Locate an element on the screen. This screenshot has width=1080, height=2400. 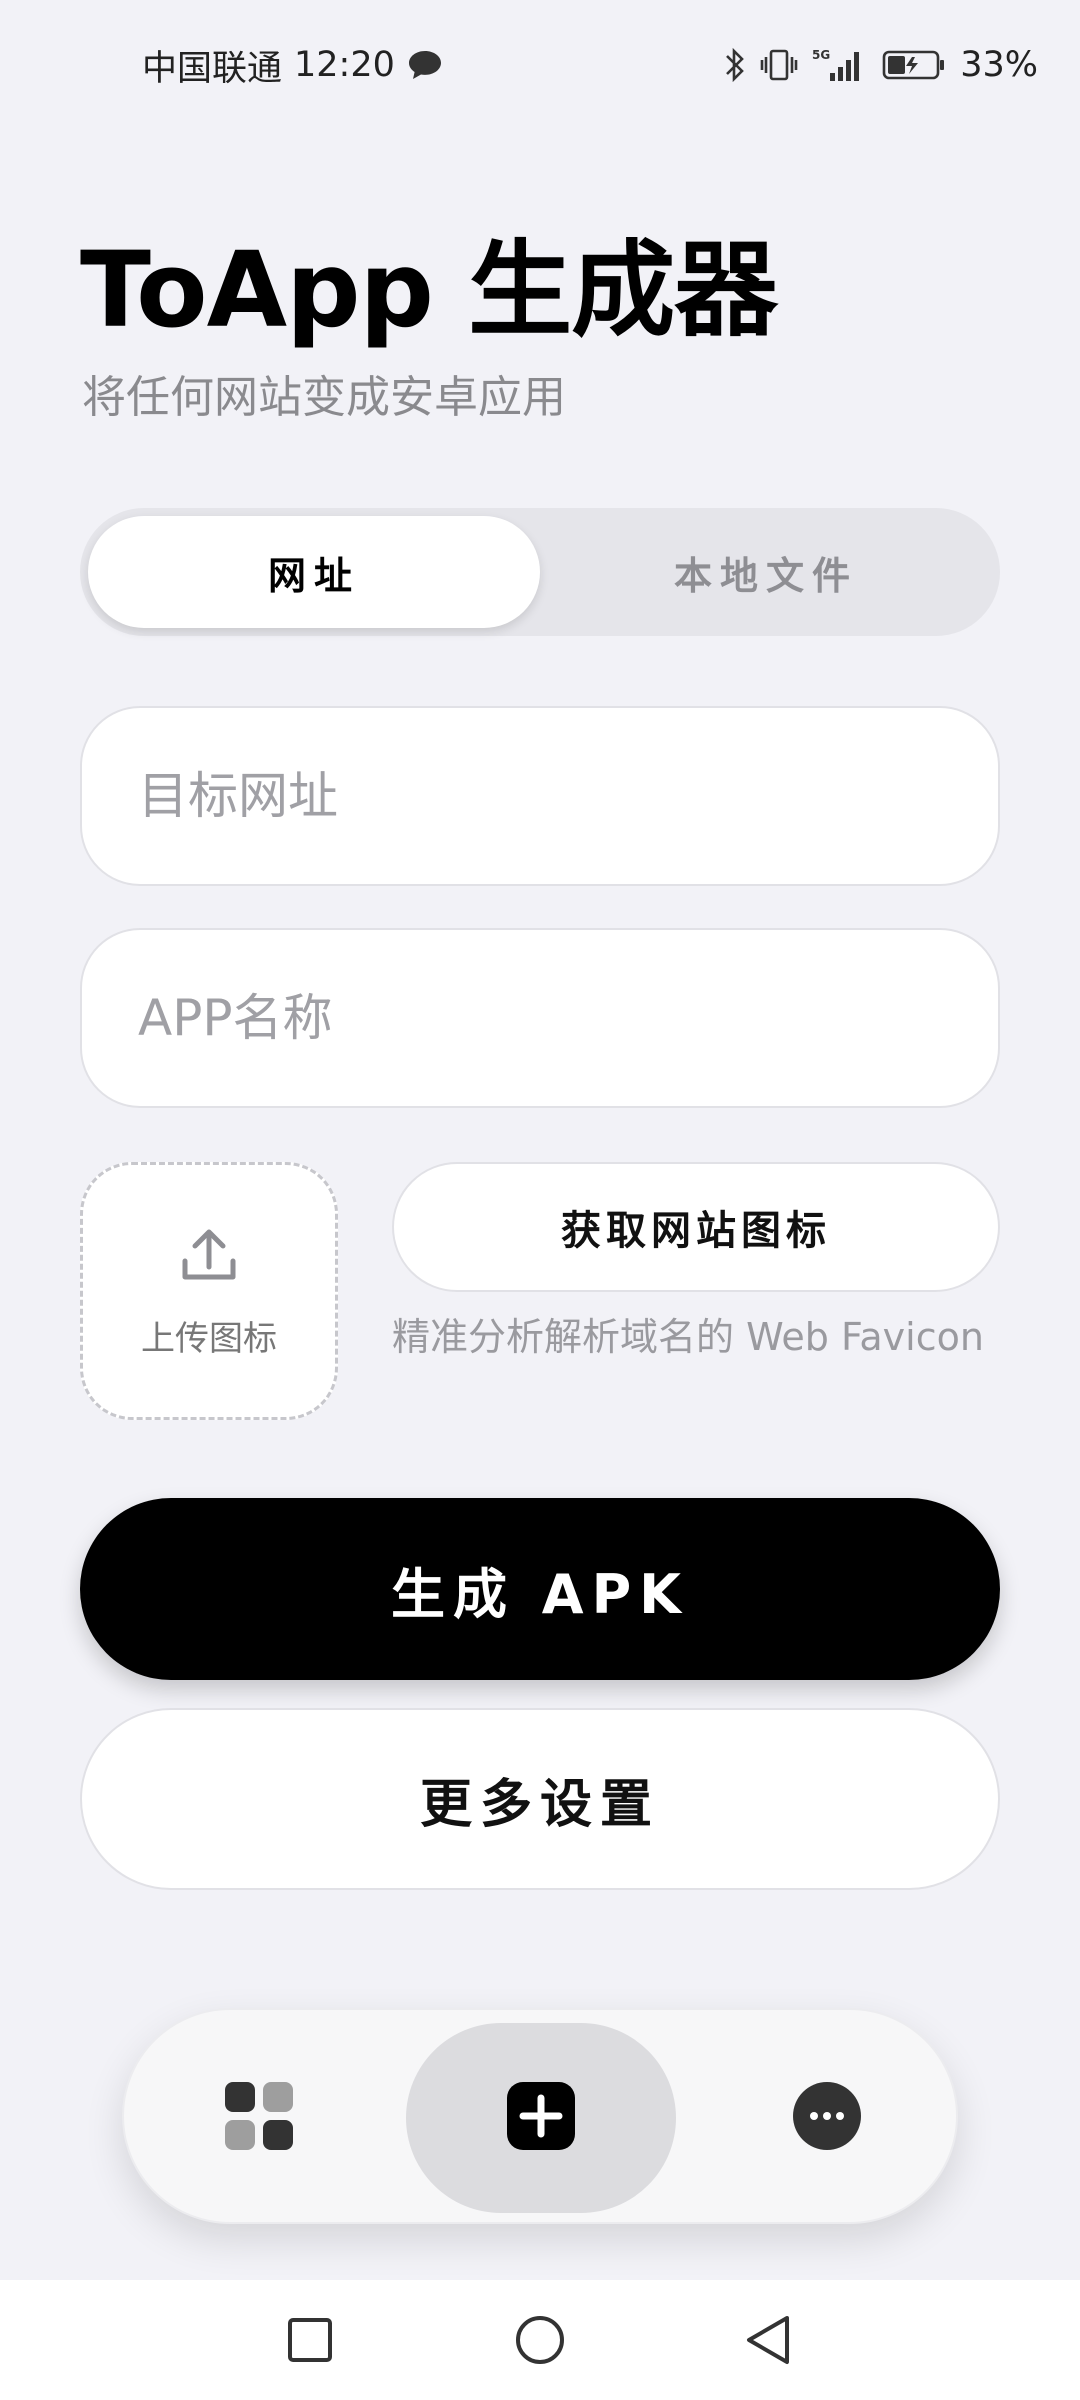
url-input is located at coordinates (540, 796).